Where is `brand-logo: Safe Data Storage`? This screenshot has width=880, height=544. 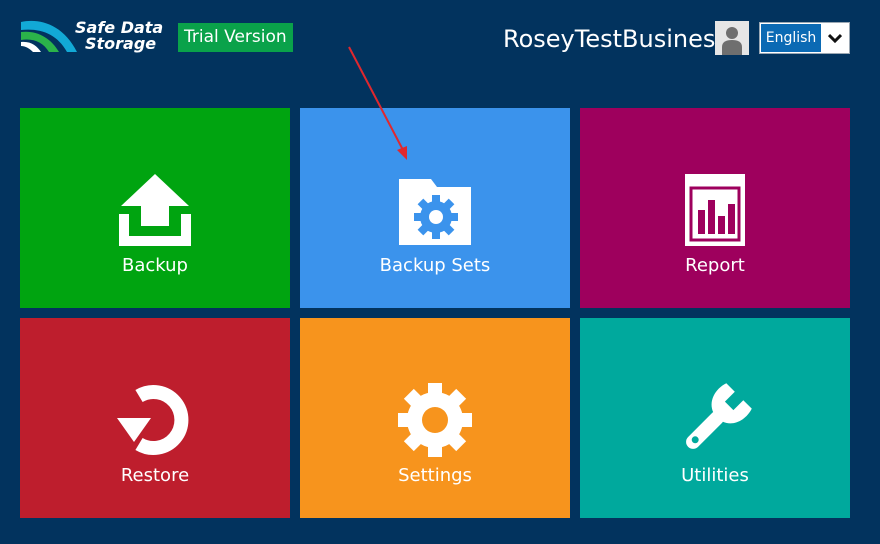
brand-logo: Safe Data Storage is located at coordinates (91, 38).